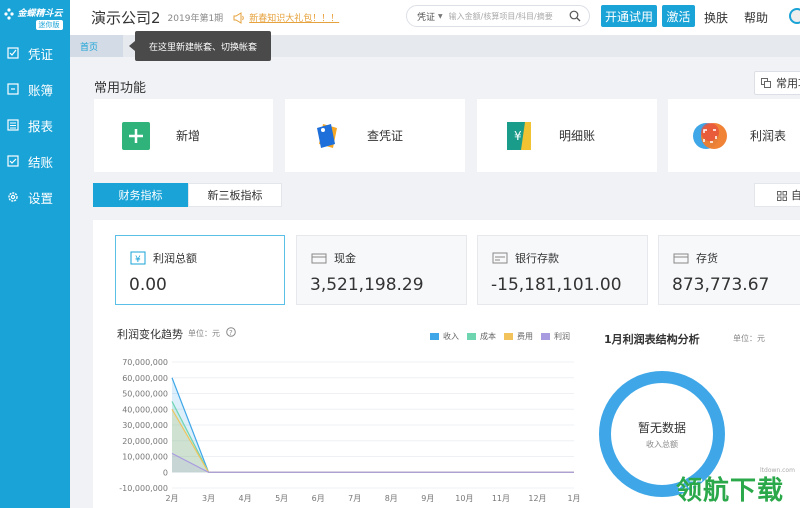 This screenshot has height=508, width=800. What do you see at coordinates (577, 136) in the screenshot?
I see `func-label: 明细账` at bounding box center [577, 136].